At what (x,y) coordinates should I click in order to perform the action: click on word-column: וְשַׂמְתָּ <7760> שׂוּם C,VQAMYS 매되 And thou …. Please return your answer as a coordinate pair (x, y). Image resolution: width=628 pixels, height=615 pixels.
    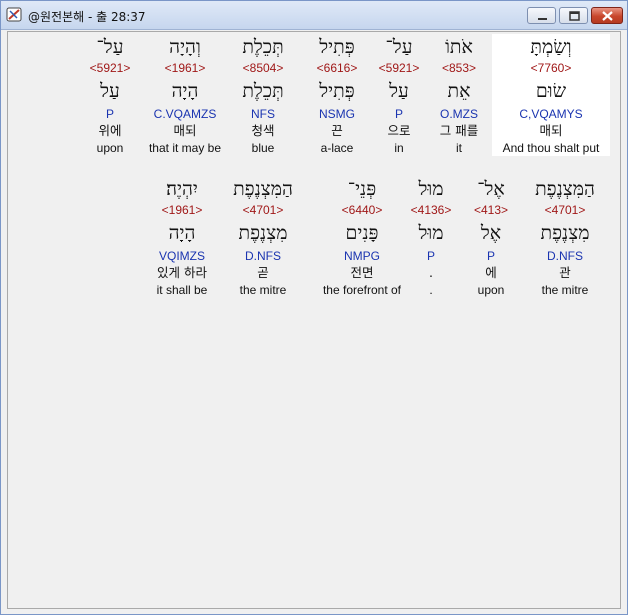
    Looking at the image, I should click on (551, 95).